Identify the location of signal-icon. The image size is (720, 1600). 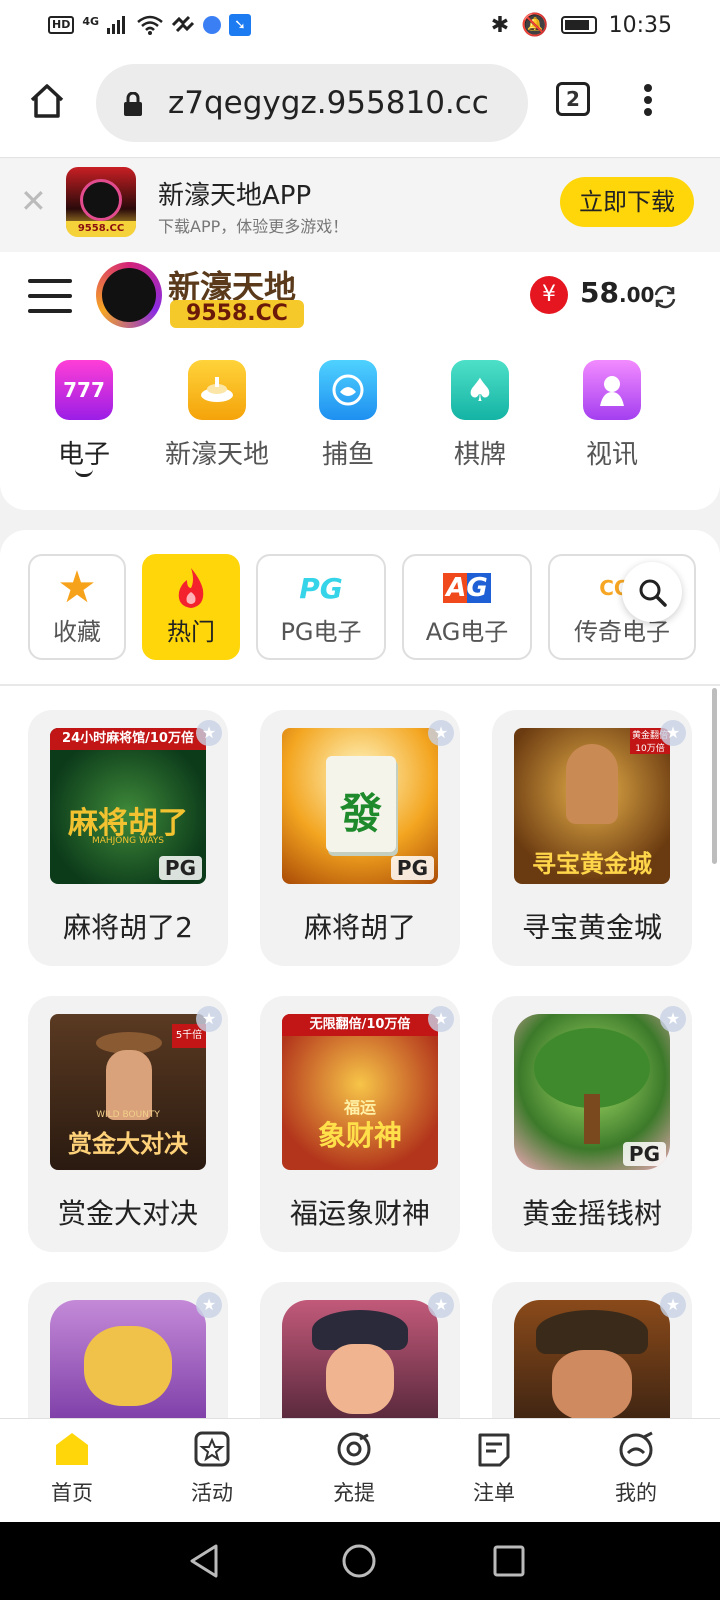
(116, 25).